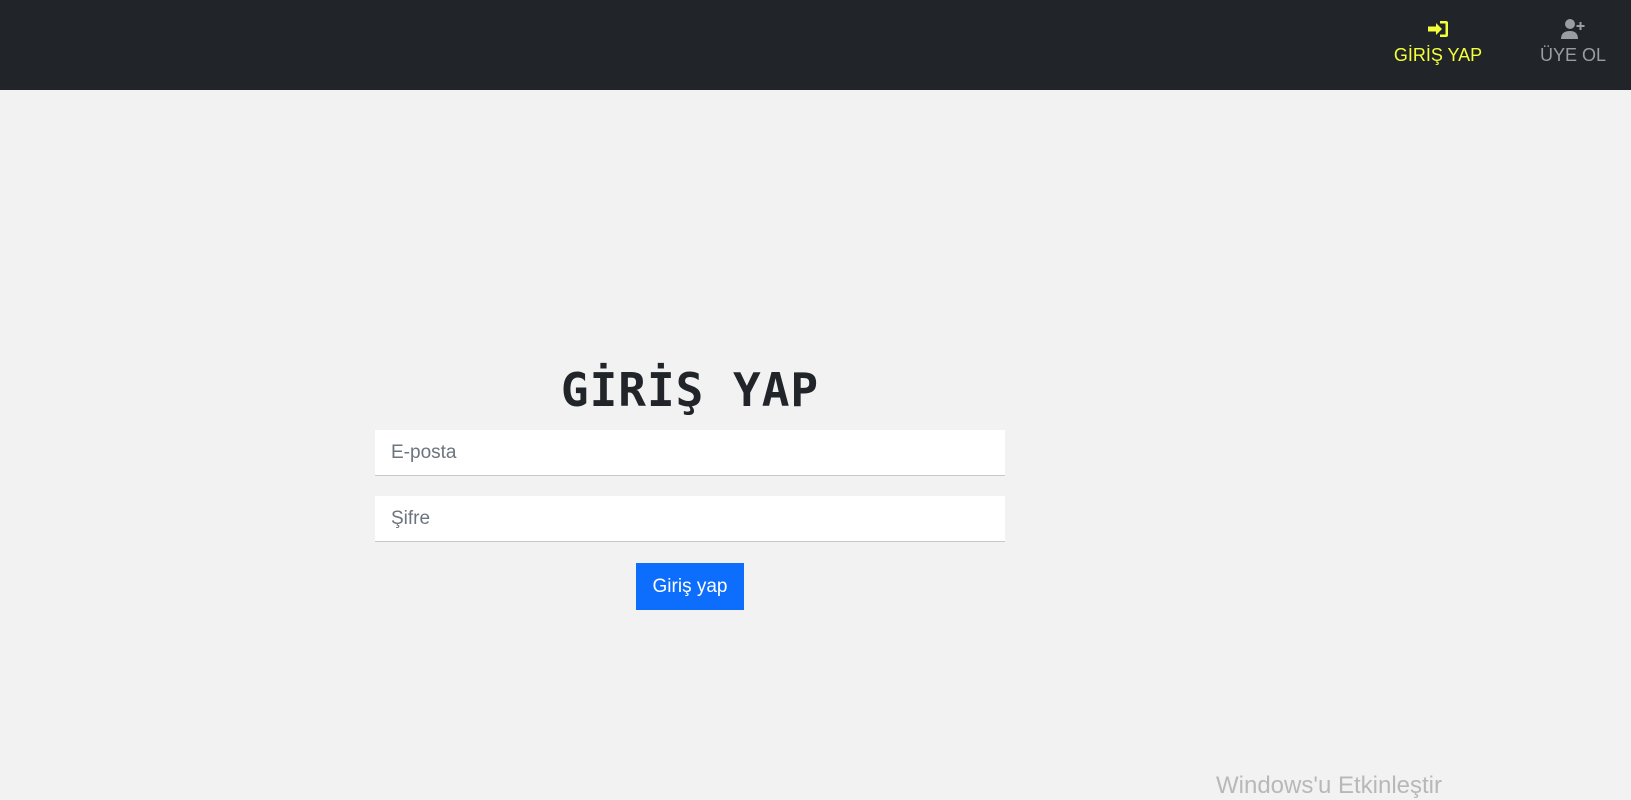  Describe the element at coordinates (815, 45) in the screenshot. I see `top-navbar: GİRİŞ YAP ÜYE OL` at that location.